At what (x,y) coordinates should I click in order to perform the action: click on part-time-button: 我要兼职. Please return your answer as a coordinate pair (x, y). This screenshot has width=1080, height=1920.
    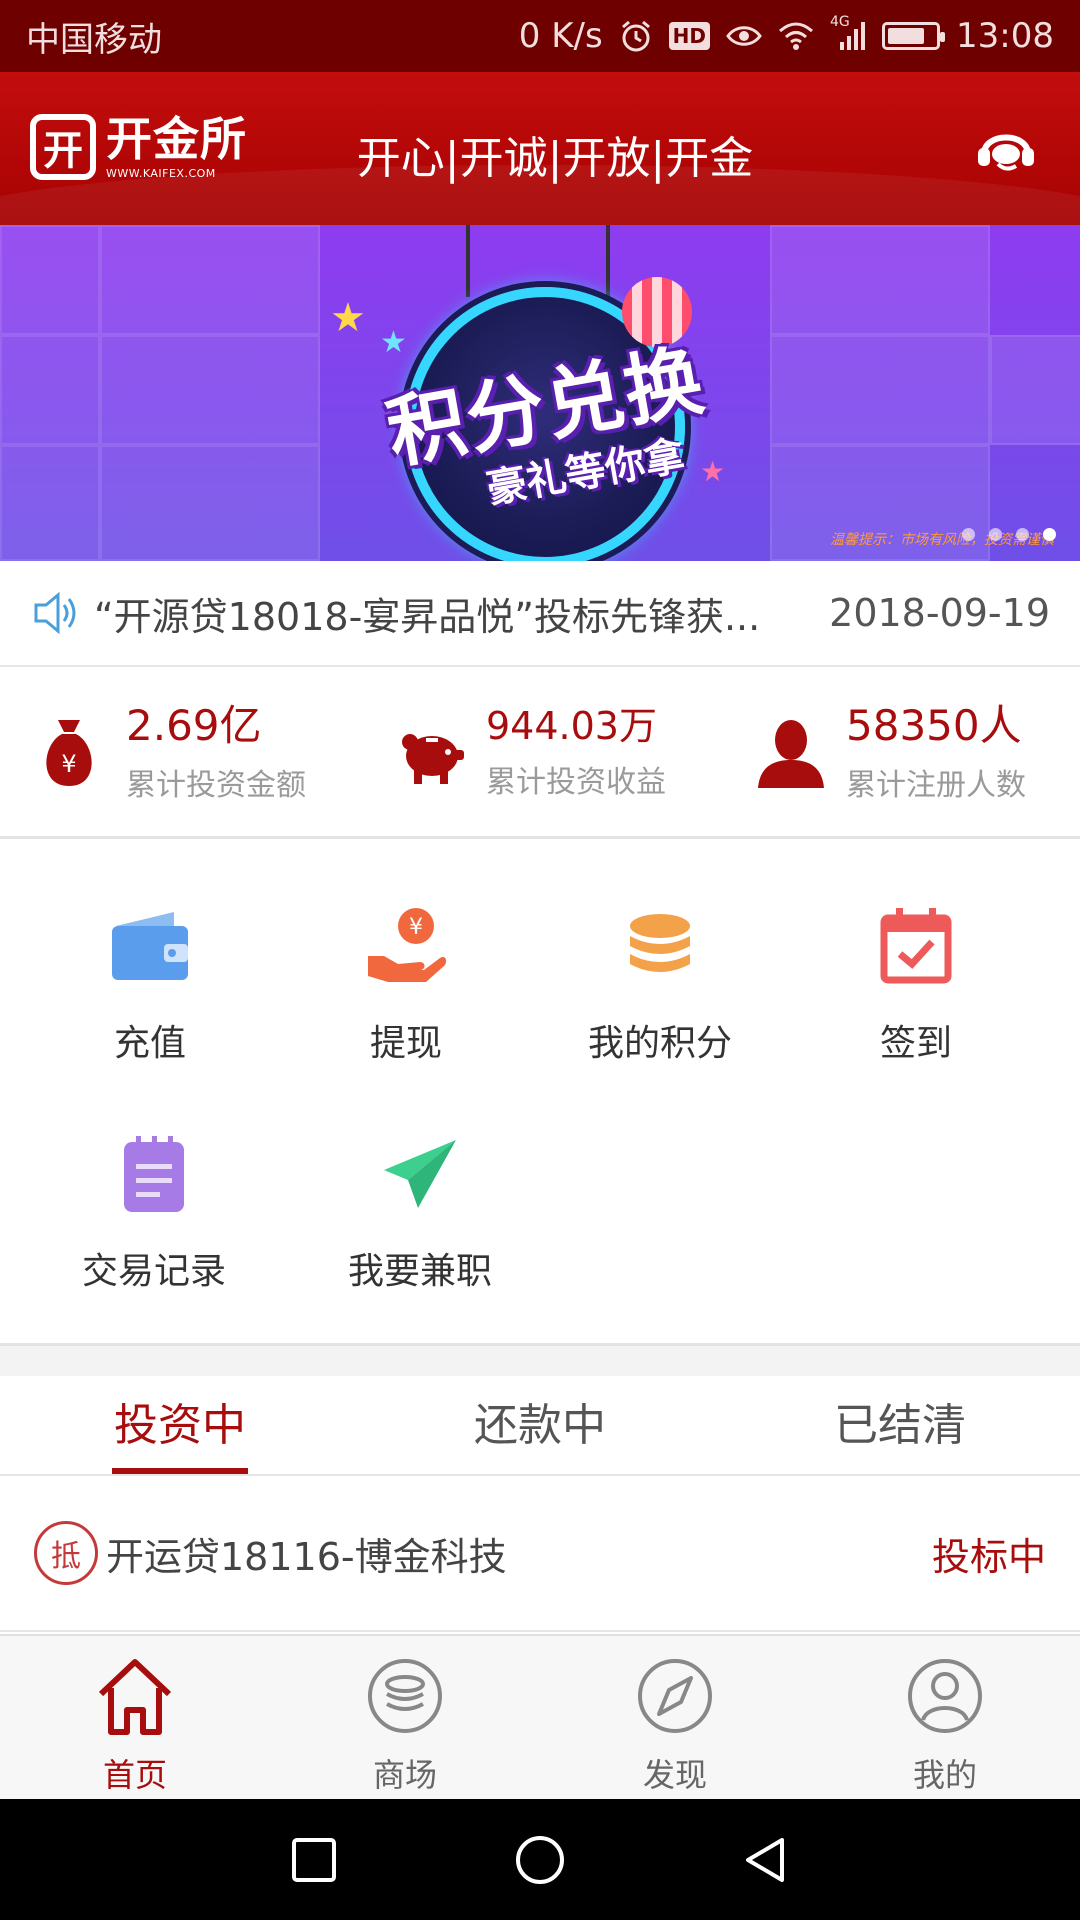
    Looking at the image, I should click on (420, 1213).